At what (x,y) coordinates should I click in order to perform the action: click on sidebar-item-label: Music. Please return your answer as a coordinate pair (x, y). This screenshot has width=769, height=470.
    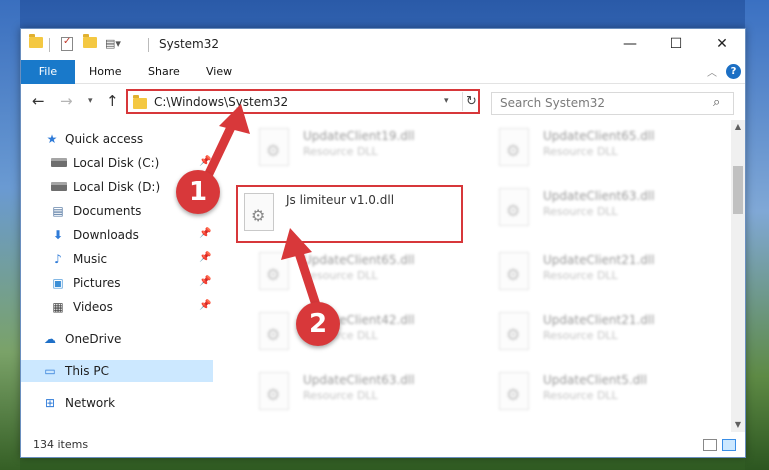
    Looking at the image, I should click on (90, 259).